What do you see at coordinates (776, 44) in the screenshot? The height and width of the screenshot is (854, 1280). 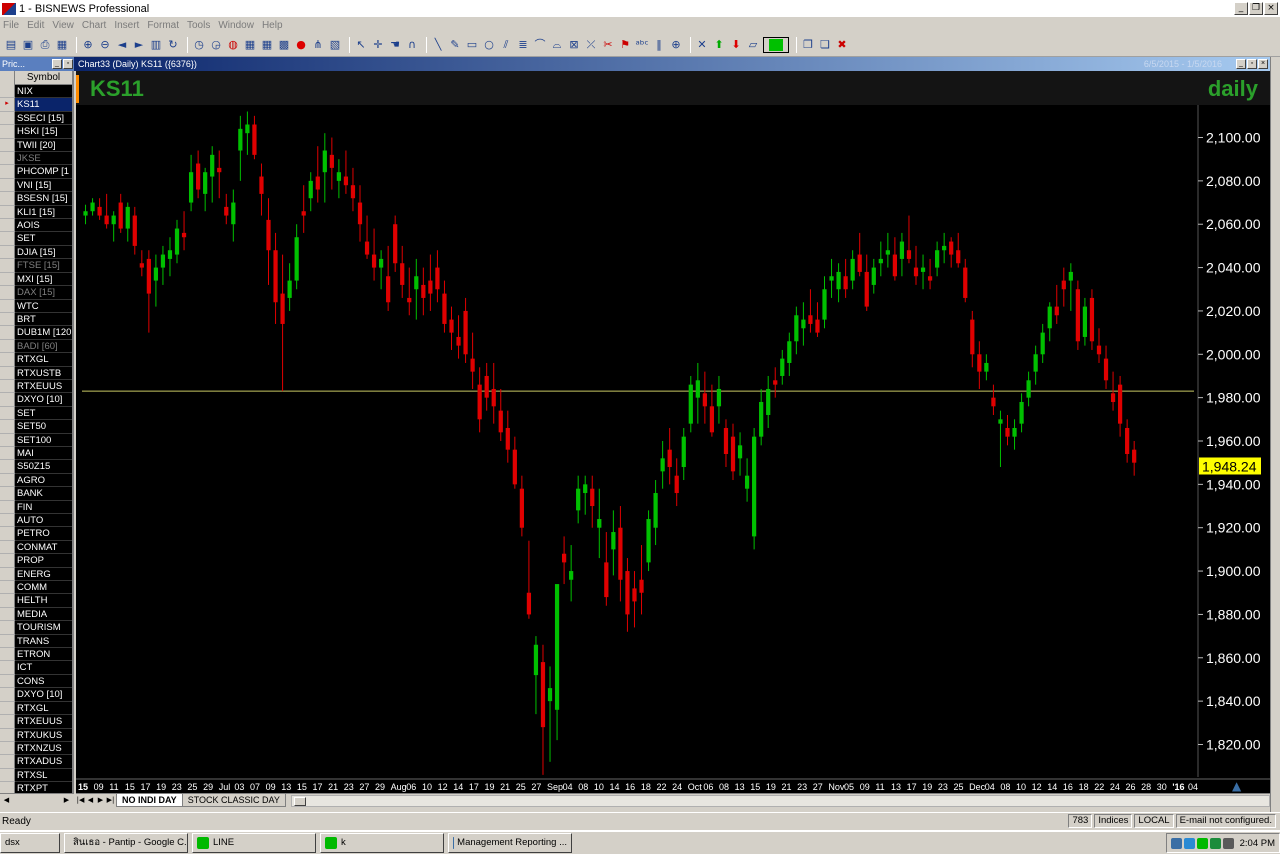 I see `color-picker-icon` at bounding box center [776, 44].